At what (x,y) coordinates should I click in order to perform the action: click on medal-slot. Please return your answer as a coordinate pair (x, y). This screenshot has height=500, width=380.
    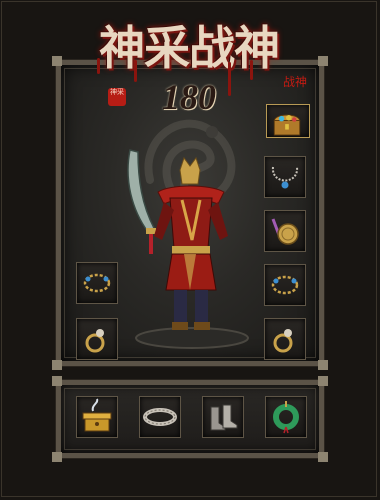
    Looking at the image, I should click on (285, 231).